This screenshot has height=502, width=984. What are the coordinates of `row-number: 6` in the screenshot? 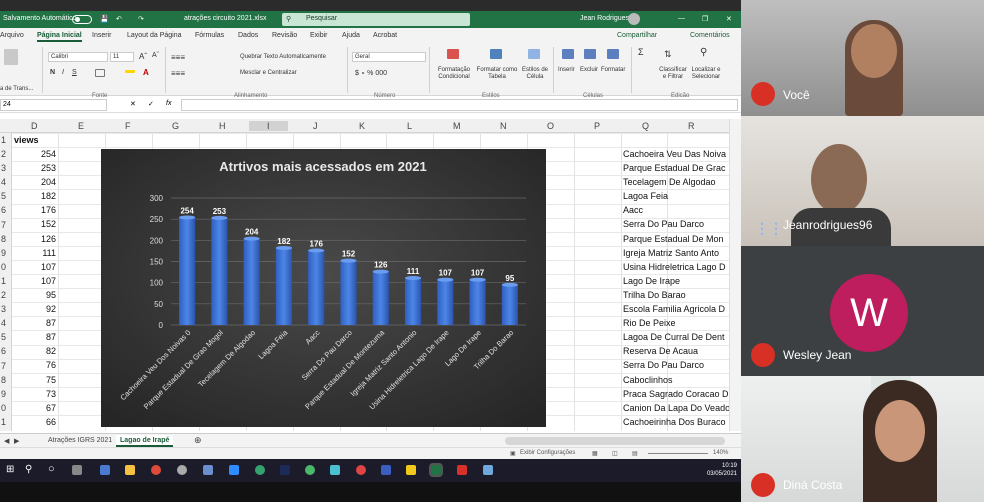 It's located at (5, 210).